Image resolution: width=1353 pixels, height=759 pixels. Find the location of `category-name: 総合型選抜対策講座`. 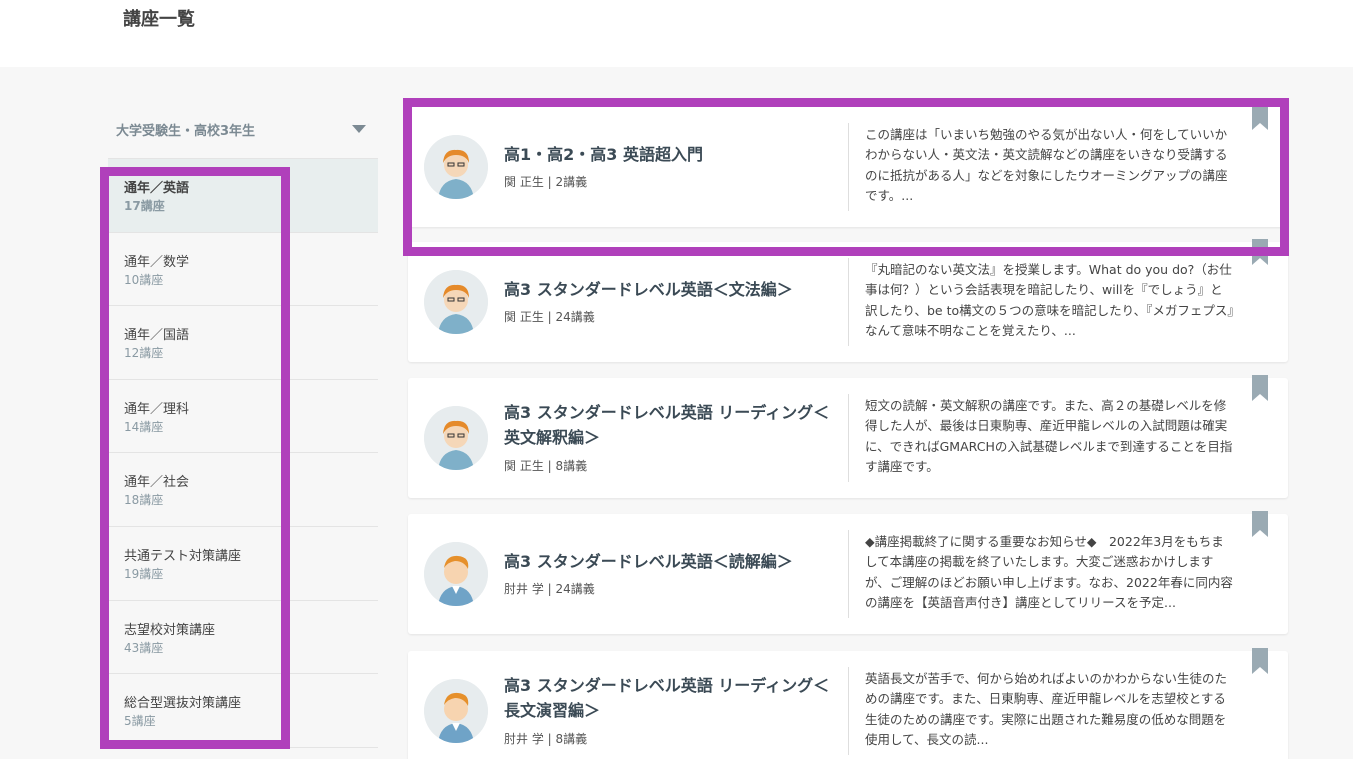

category-name: 総合型選抜対策講座 is located at coordinates (183, 704).